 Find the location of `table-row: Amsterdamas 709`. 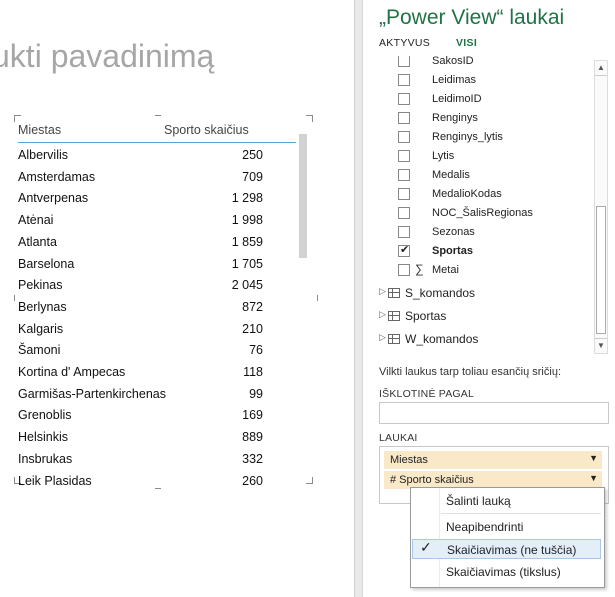

table-row: Amsterdamas 709 is located at coordinates (140, 178).